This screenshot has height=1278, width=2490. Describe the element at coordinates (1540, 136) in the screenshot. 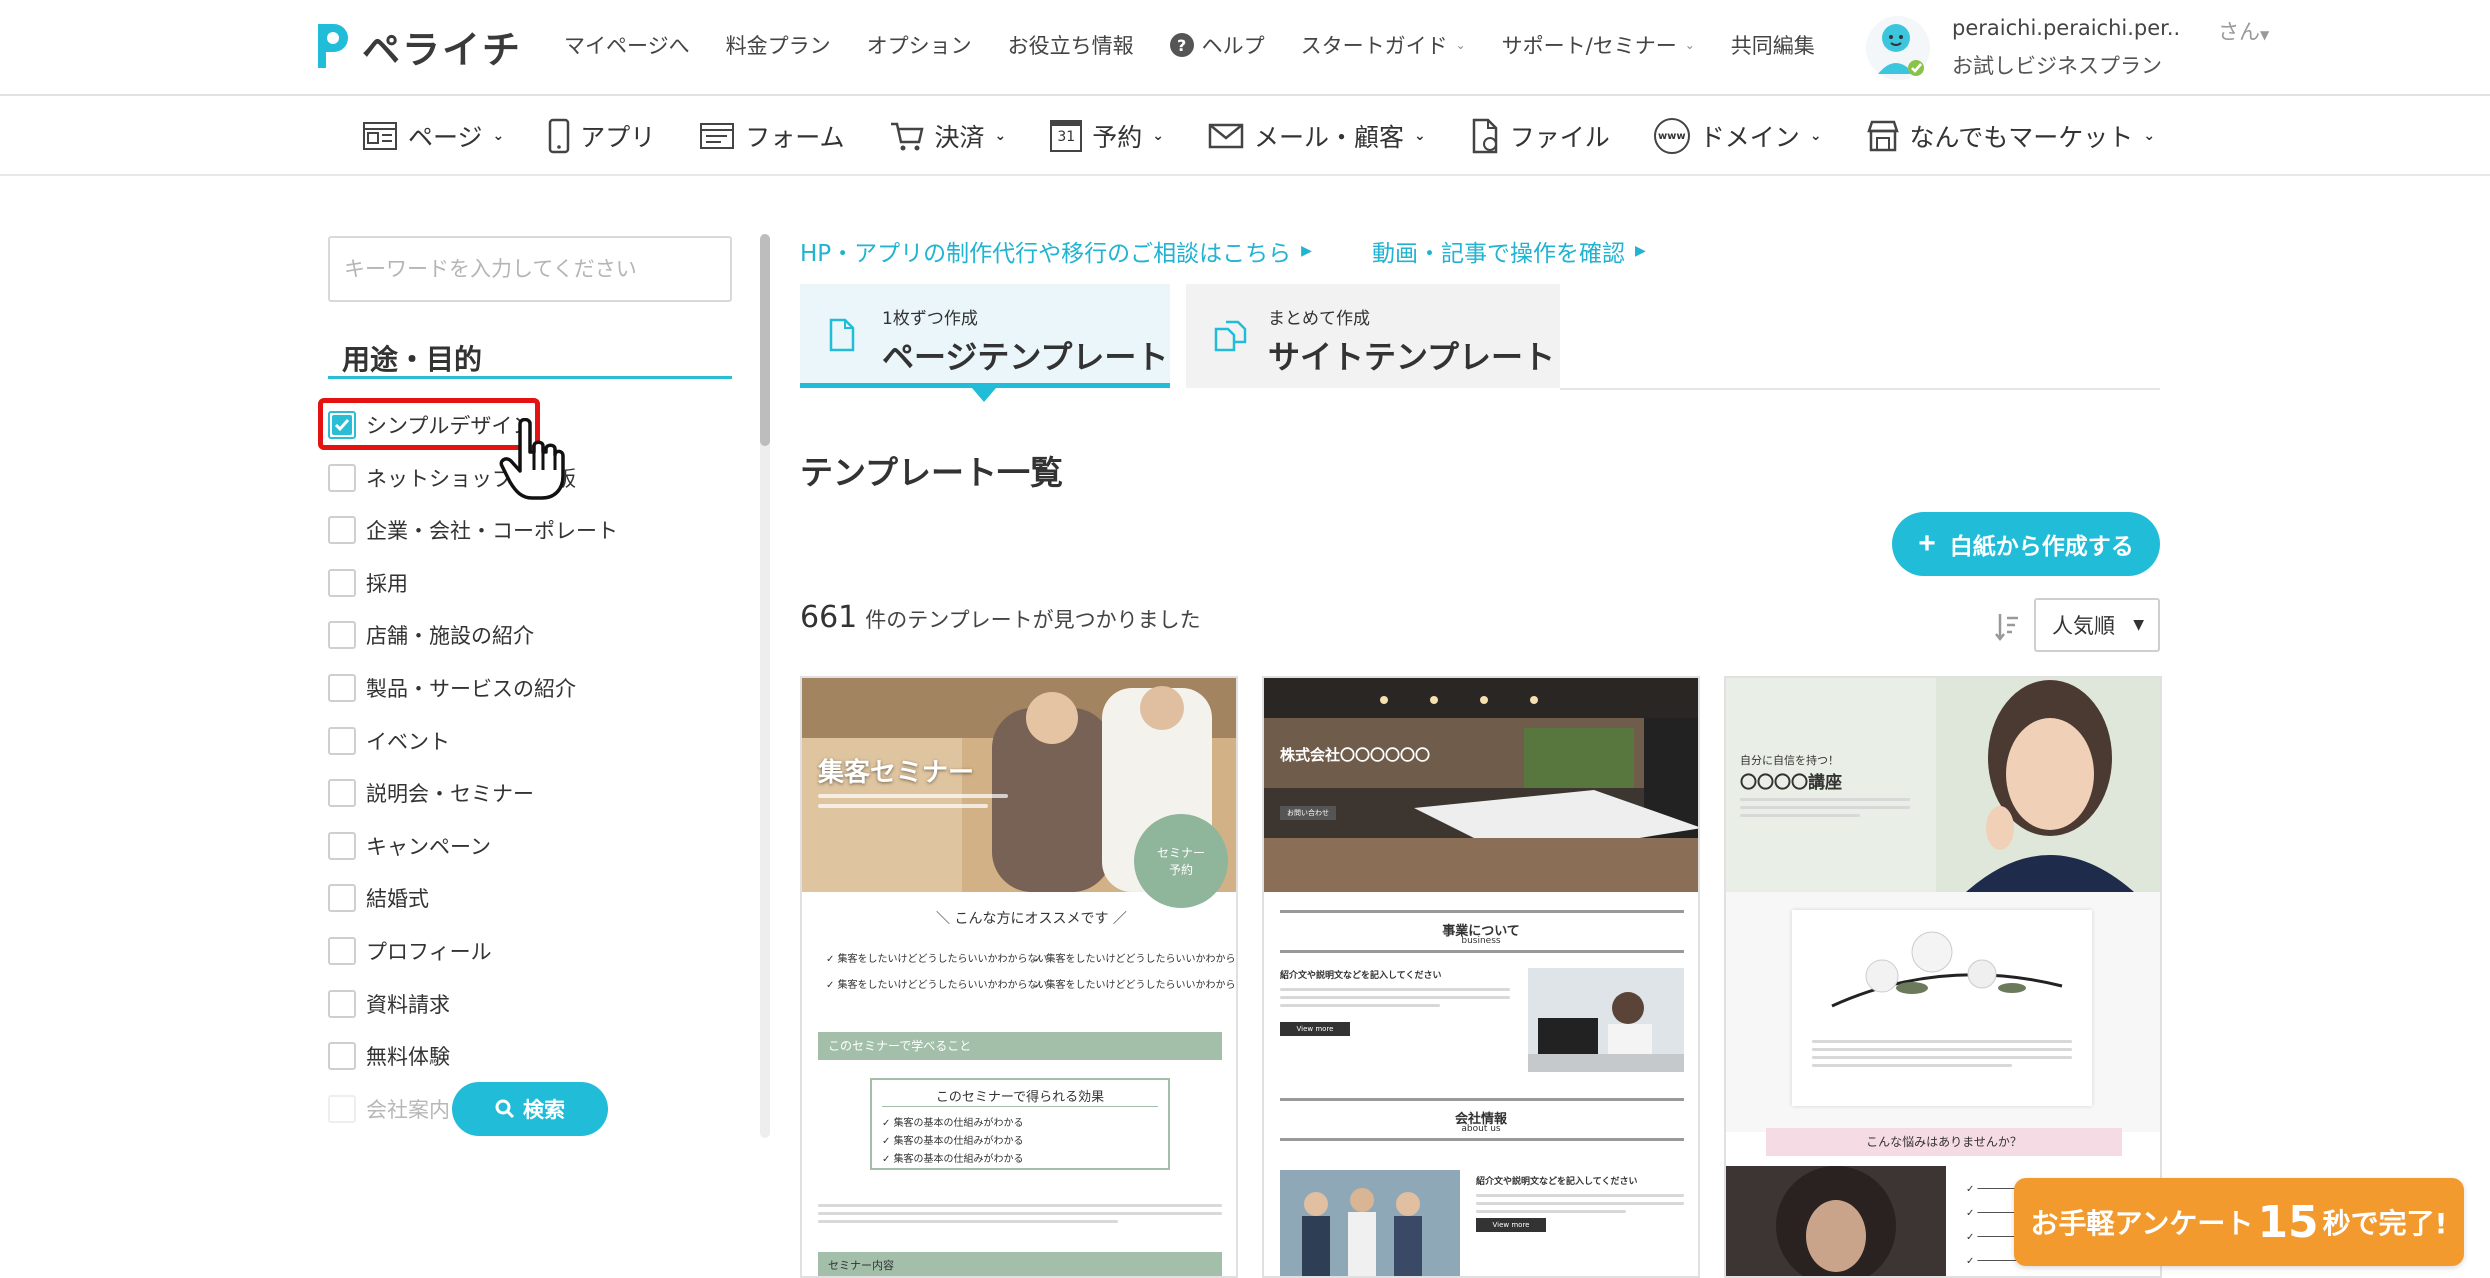

I see `menu-file: ファイル` at that location.